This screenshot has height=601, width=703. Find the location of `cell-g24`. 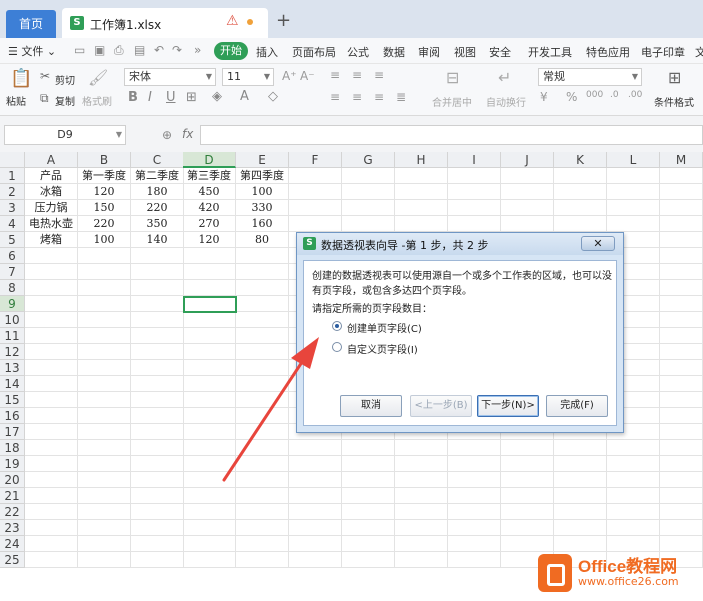

cell-g24 is located at coordinates (368, 544).